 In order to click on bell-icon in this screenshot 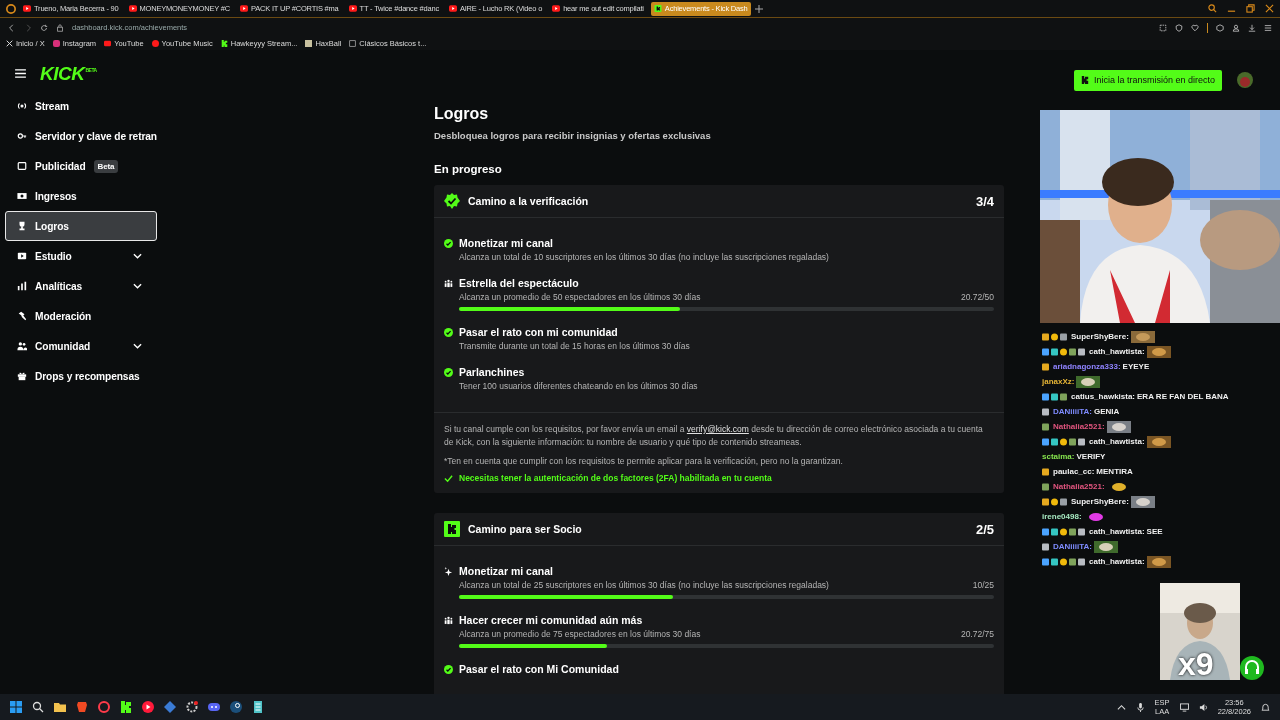, I will do `click(1265, 707)`.